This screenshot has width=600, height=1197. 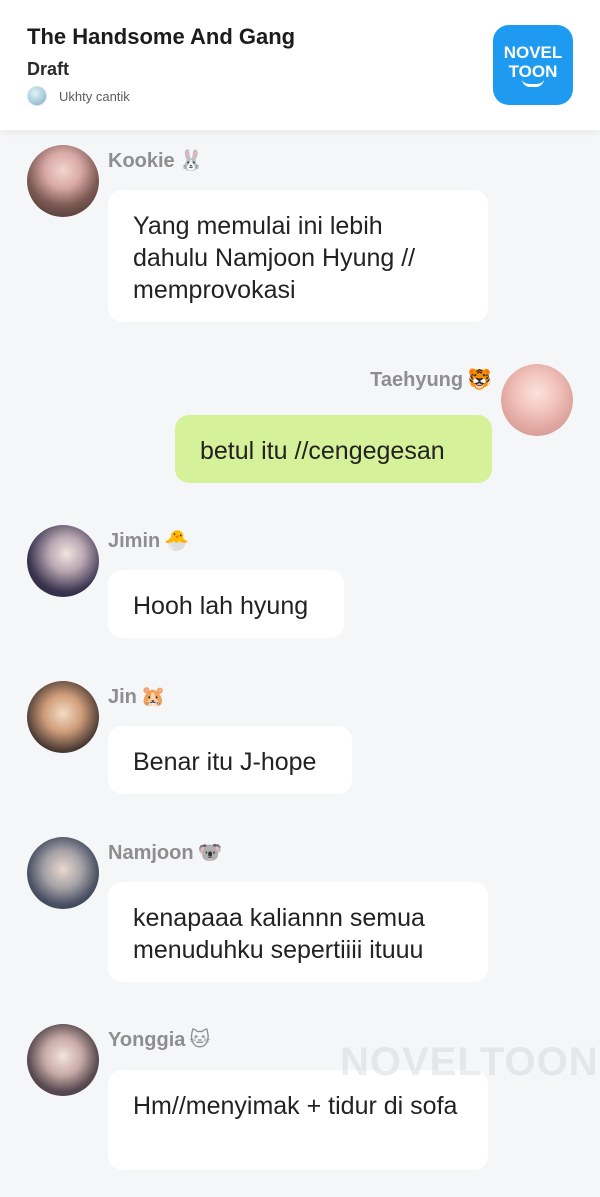 What do you see at coordinates (431, 380) in the screenshot?
I see `sender-name: Taehyung 🐯` at bounding box center [431, 380].